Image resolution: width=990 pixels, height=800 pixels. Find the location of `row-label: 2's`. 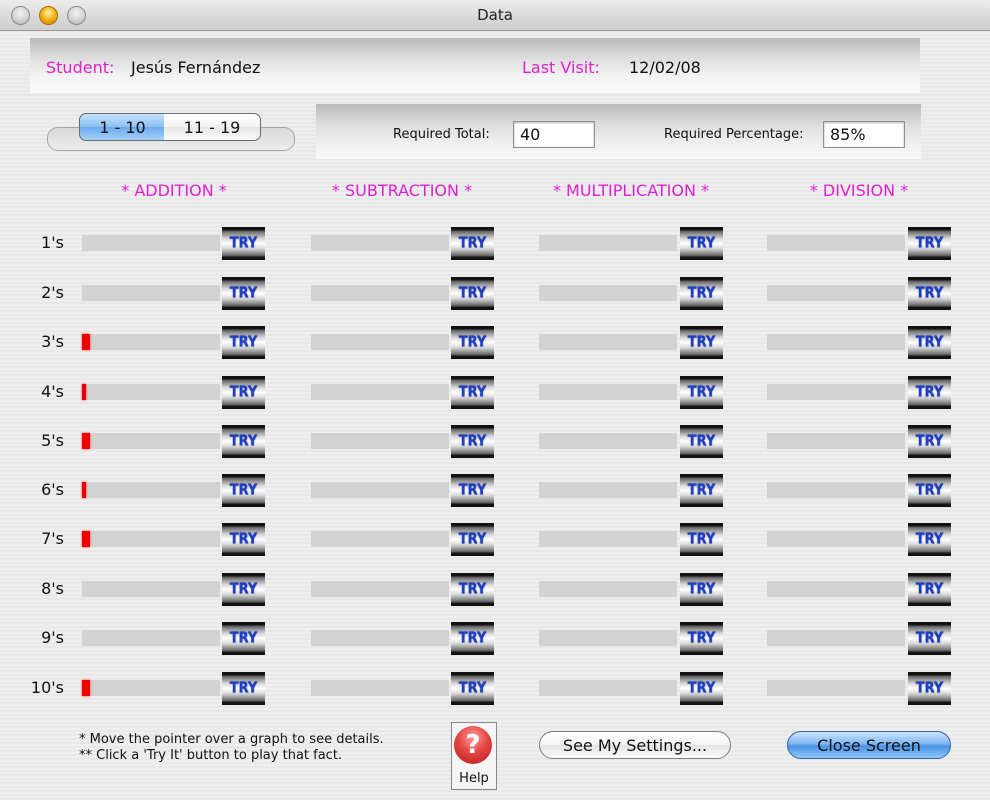

row-label: 2's is located at coordinates (52, 292).